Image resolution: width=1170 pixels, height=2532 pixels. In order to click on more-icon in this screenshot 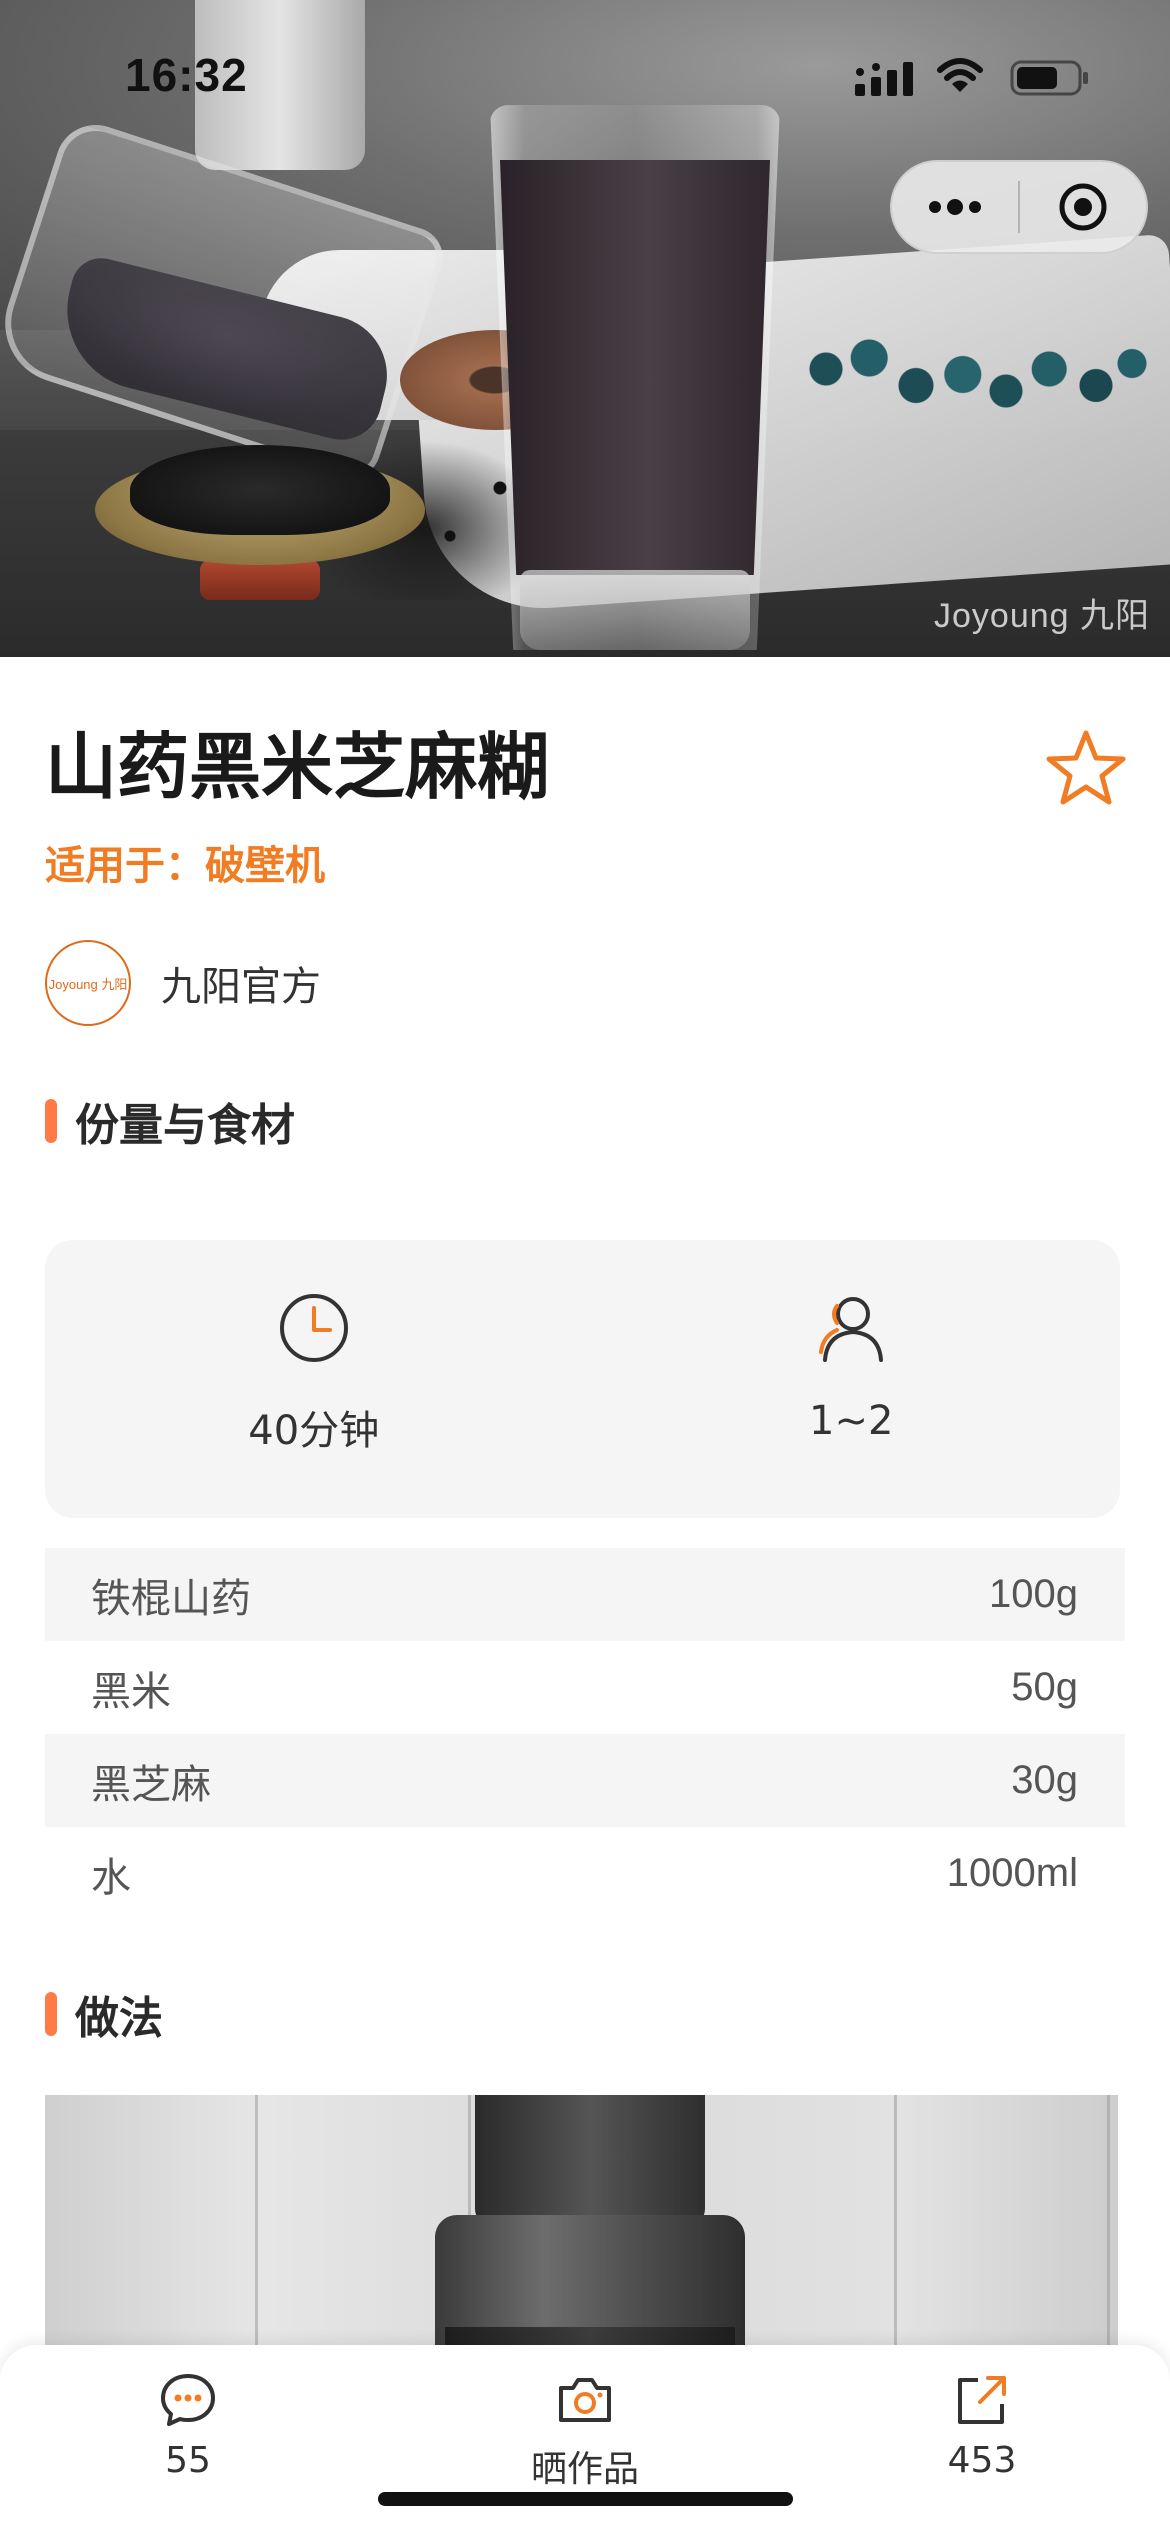, I will do `click(955, 207)`.